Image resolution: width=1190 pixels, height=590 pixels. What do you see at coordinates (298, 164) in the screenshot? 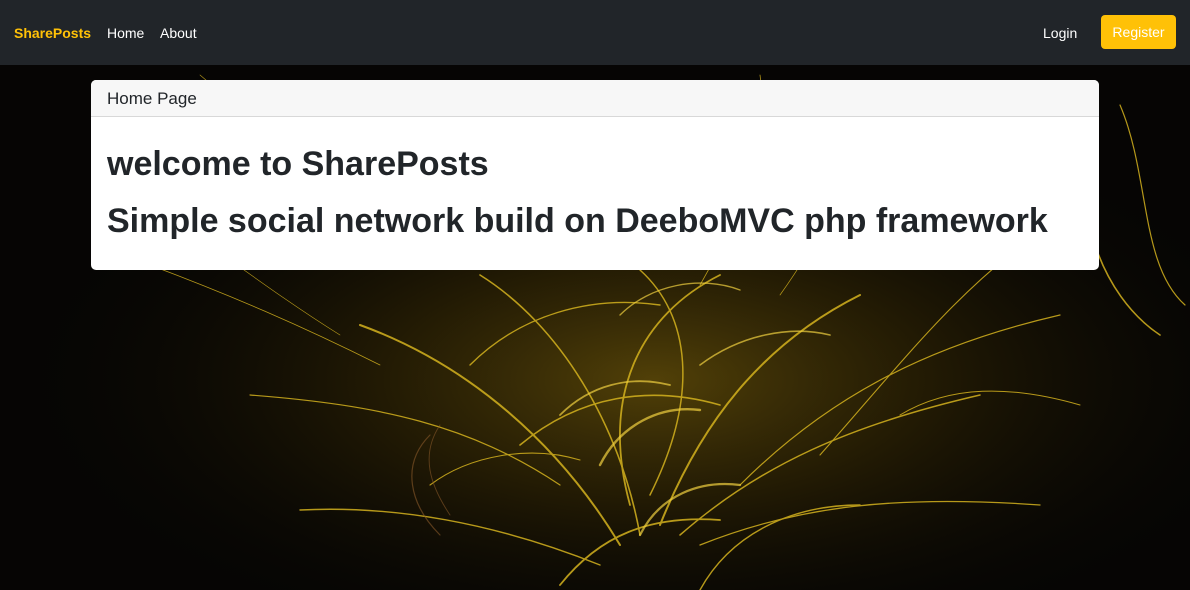
I see `welcome-heading: welcome to SharePosts` at bounding box center [298, 164].